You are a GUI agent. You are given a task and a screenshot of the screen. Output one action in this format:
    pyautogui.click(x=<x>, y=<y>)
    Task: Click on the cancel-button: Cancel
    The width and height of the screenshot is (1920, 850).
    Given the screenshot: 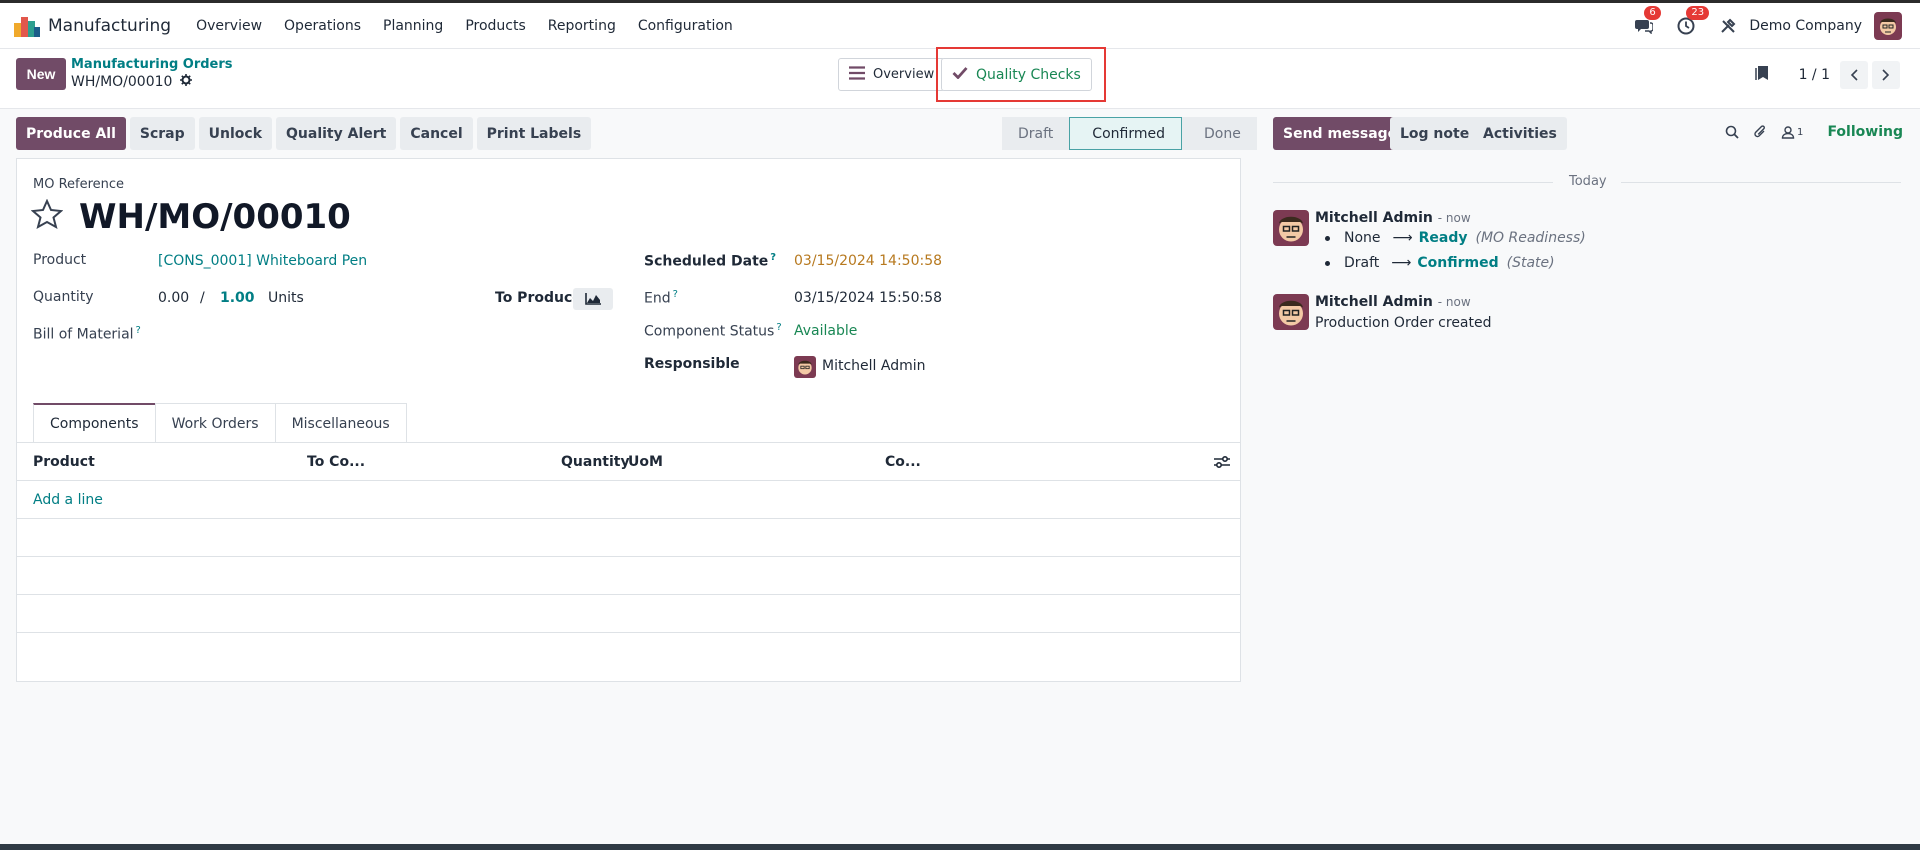 What is the action you would take?
    pyautogui.click(x=436, y=133)
    